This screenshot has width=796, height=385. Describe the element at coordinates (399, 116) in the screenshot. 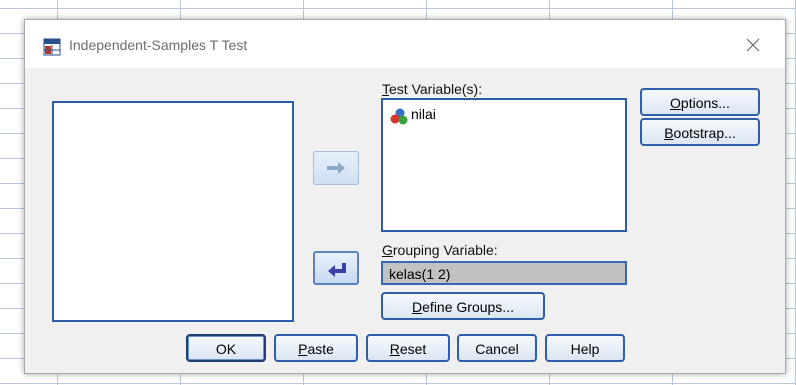

I see `scale-variable-icon` at that location.